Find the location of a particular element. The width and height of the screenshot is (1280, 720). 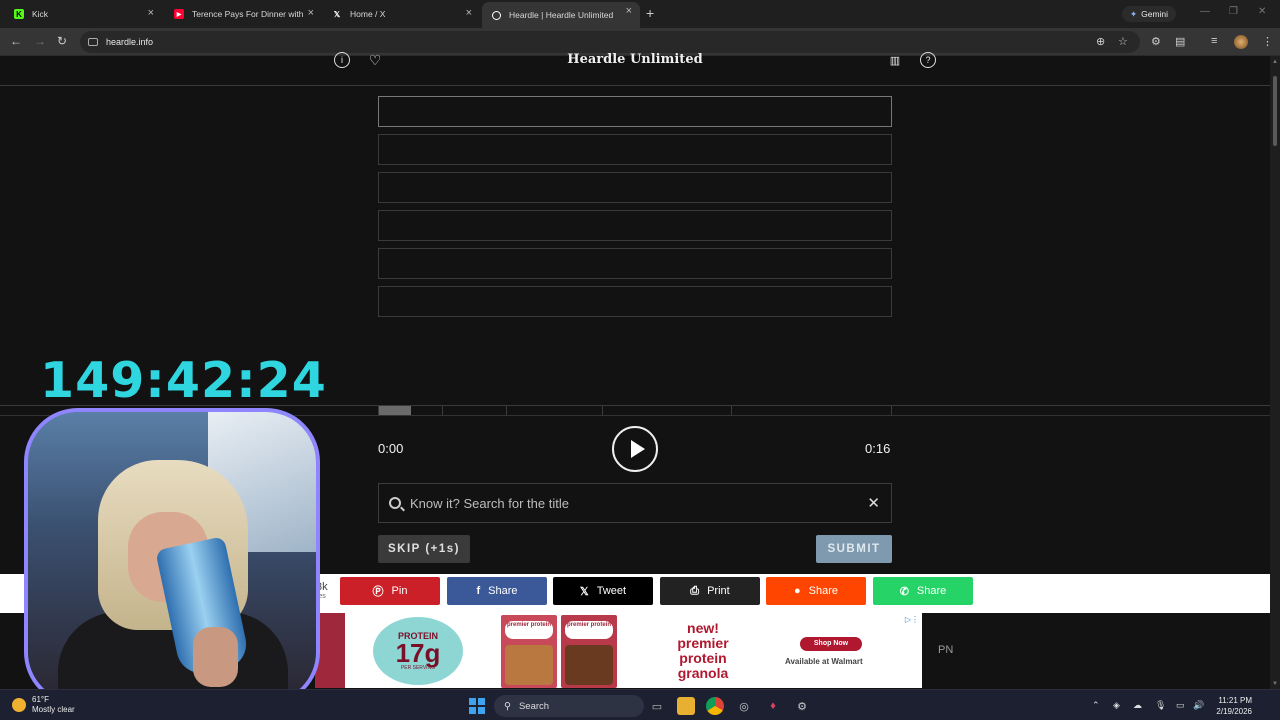

play-button is located at coordinates (635, 449).